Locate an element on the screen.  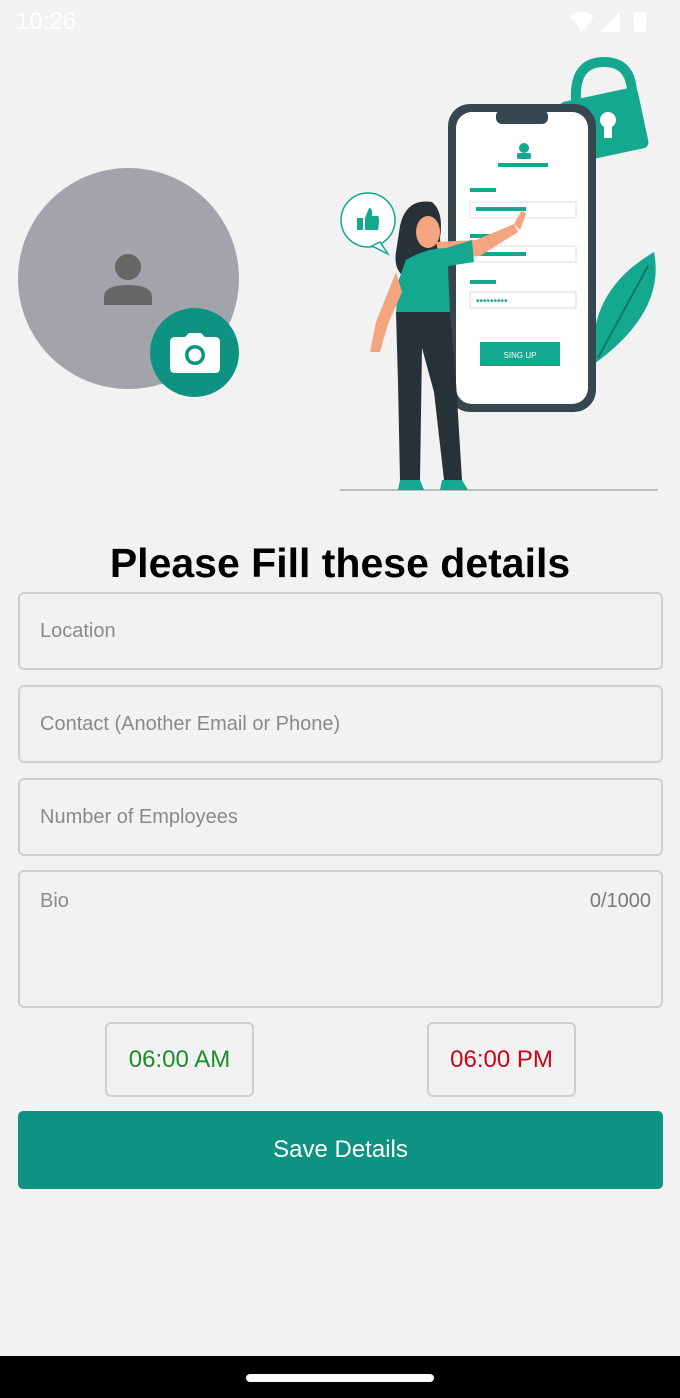
signal-icon is located at coordinates (610, 22).